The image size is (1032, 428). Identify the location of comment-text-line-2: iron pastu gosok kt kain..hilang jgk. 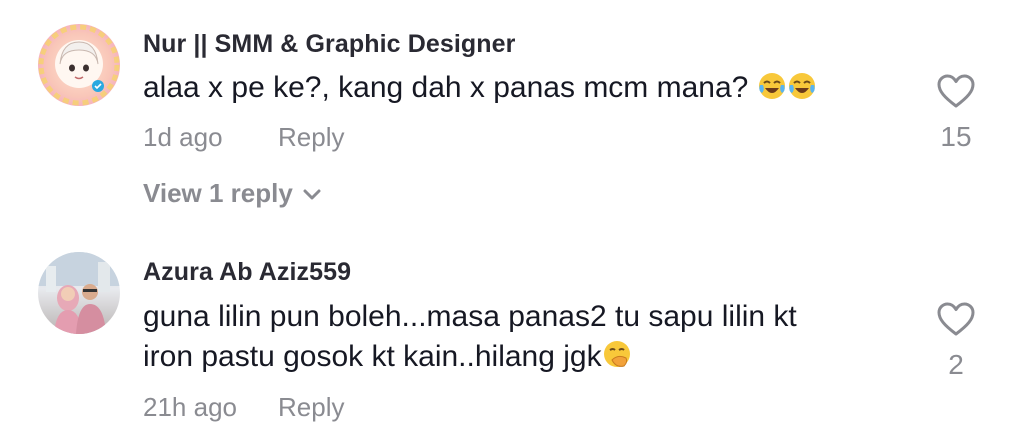
(470, 359).